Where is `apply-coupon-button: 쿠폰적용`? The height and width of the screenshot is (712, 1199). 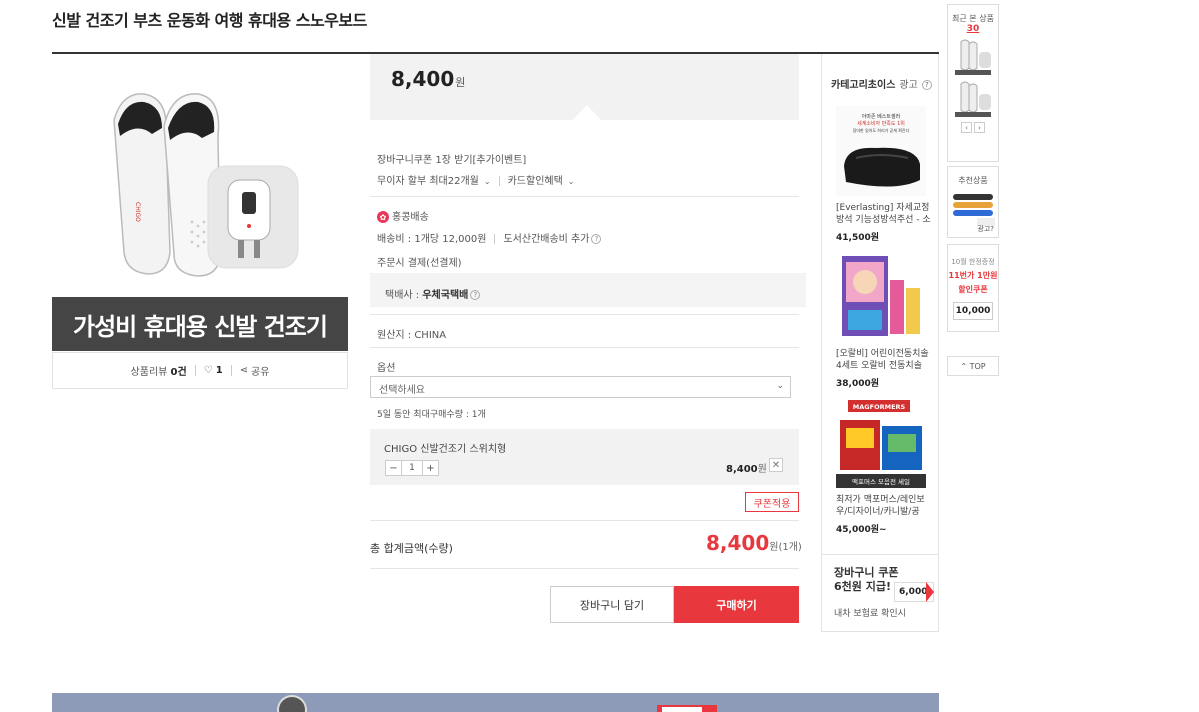
apply-coupon-button: 쿠폰적용 is located at coordinates (772, 502).